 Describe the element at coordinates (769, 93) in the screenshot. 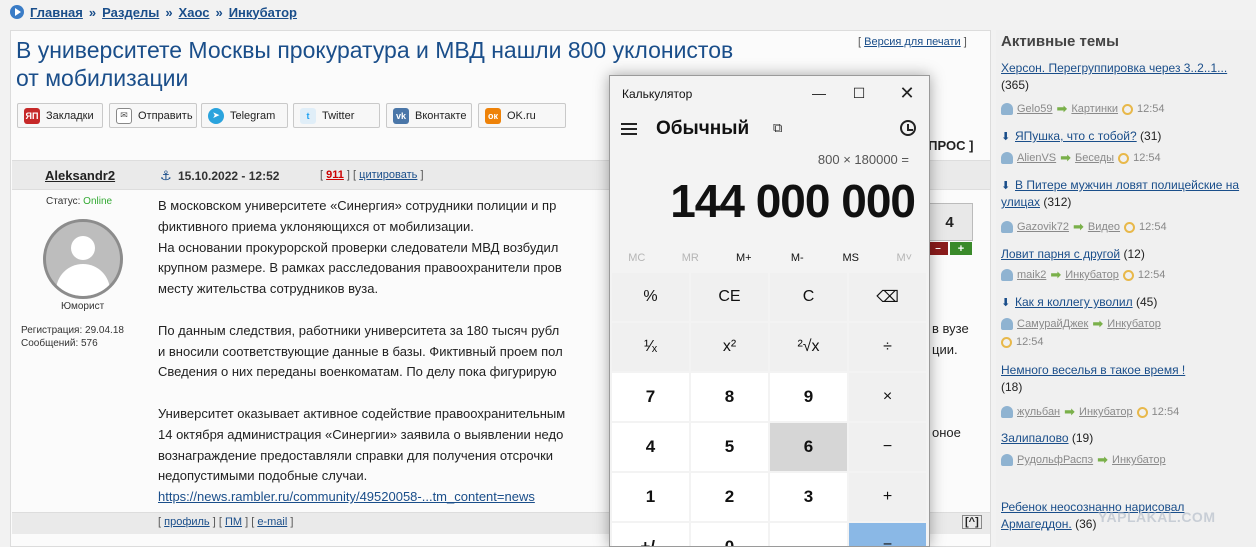

I see `calculator-titlebar: Калькулятор — ☐ ✕` at that location.